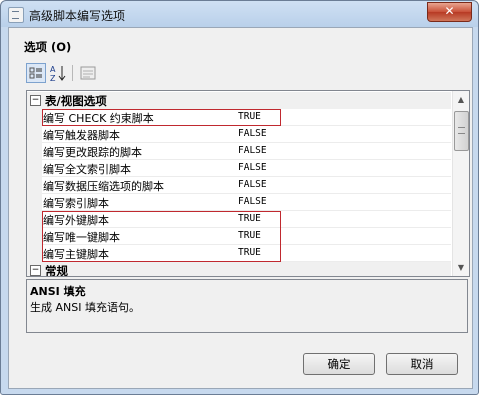  I want to click on scroll-up-icon: ▲, so click(461, 99).